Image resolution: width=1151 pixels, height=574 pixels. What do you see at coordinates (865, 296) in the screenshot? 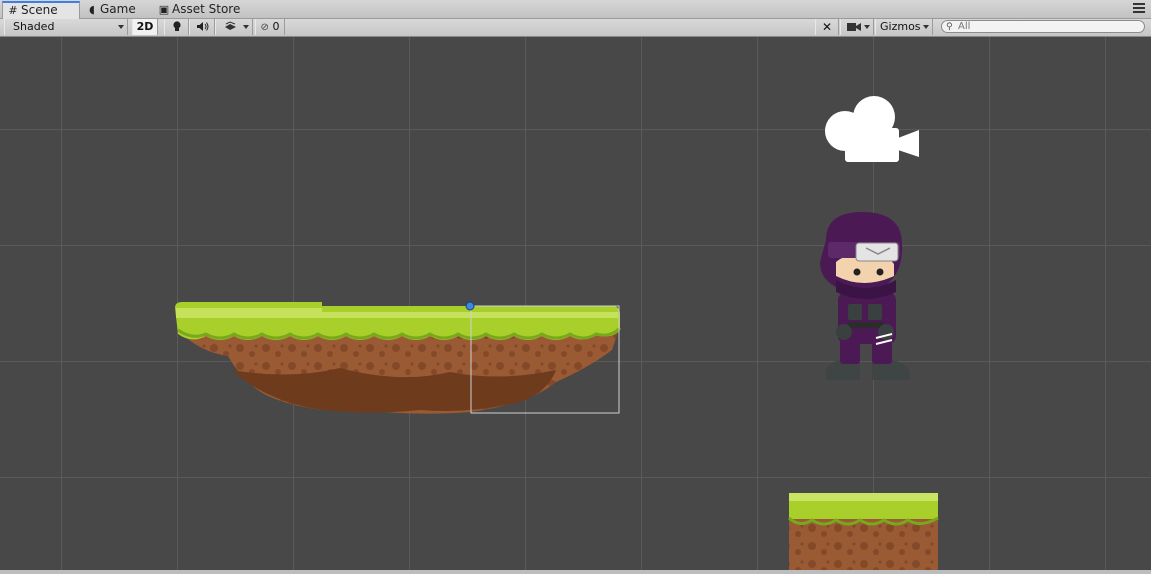
I see `ninja-character` at bounding box center [865, 296].